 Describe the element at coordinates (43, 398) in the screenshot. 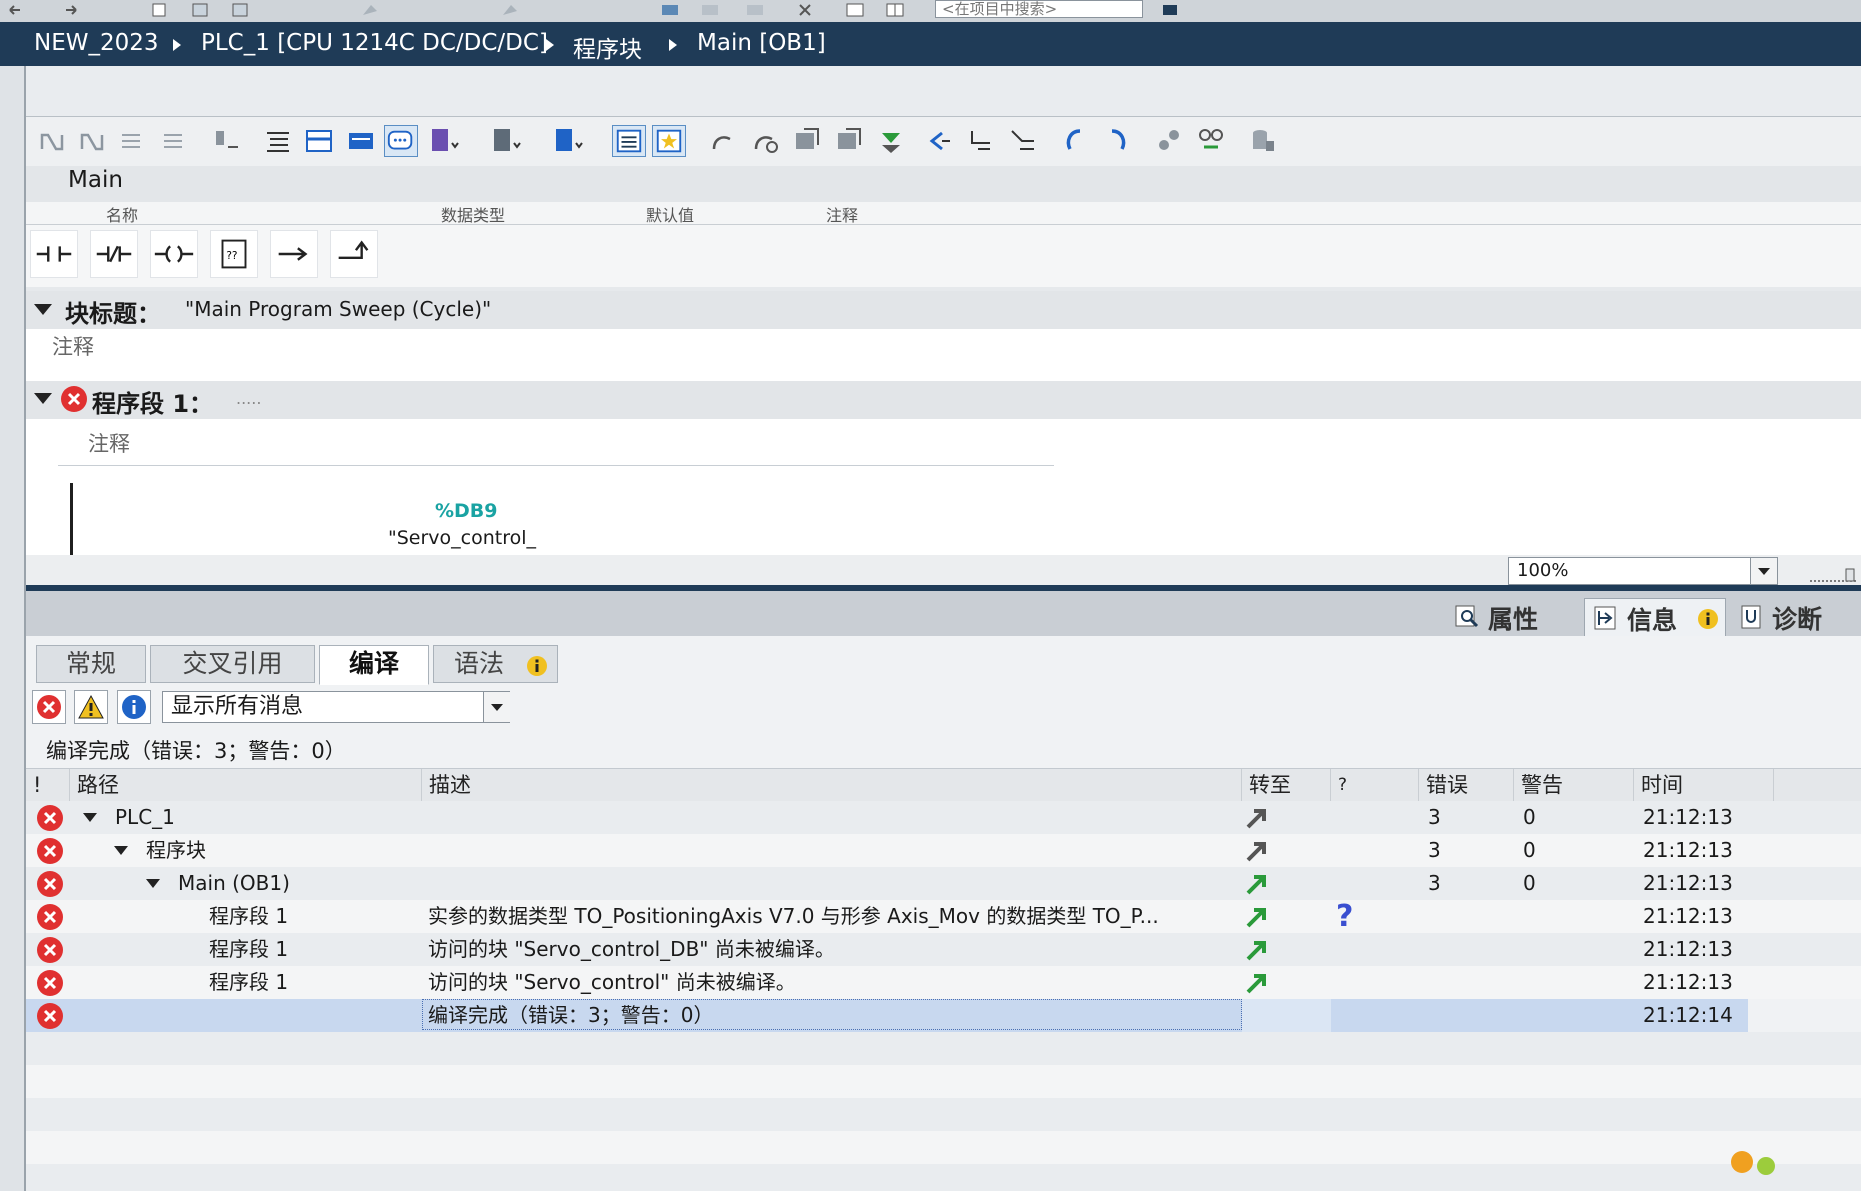

I see `collapse-network-arrow` at that location.